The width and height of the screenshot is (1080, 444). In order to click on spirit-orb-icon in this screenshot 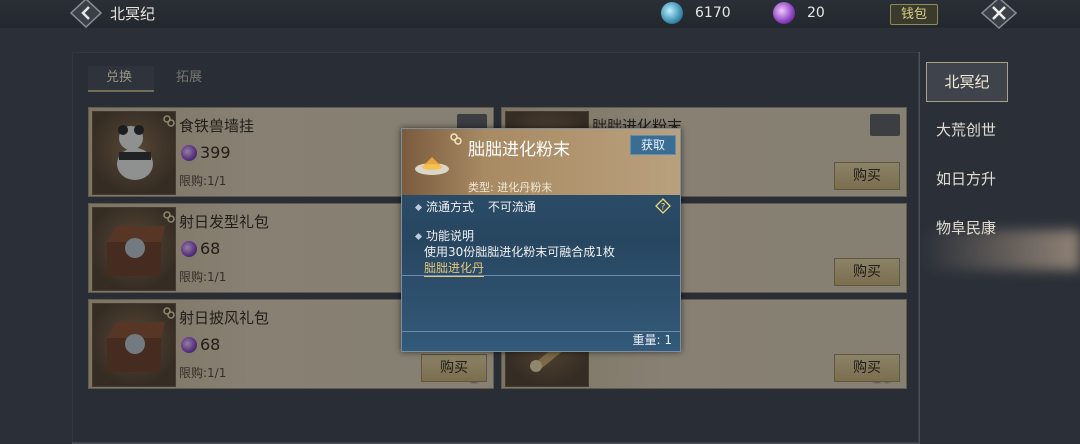, I will do `click(672, 13)`.